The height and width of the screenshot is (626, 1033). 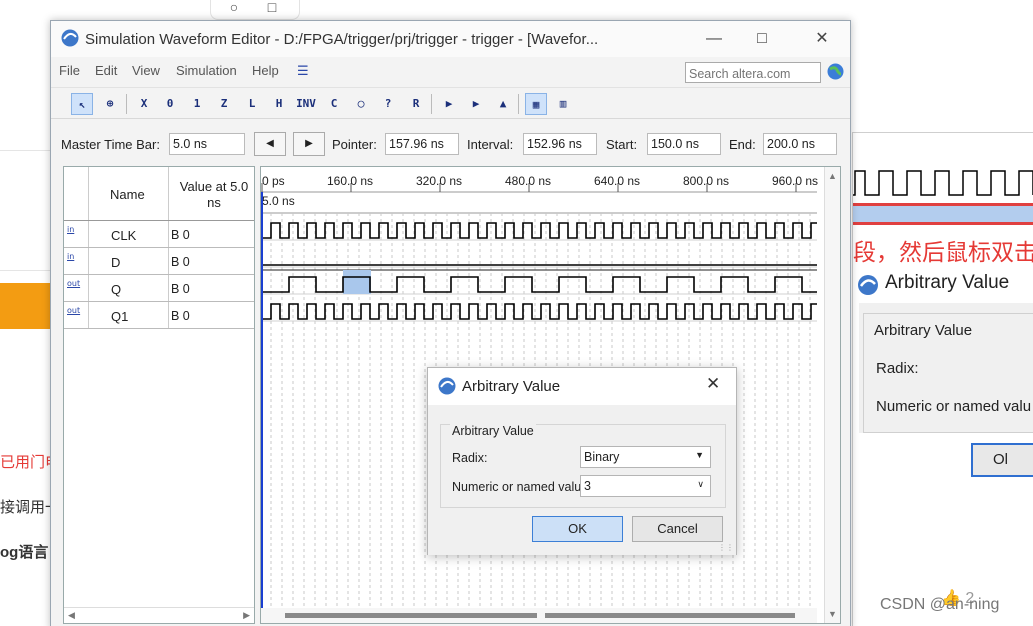 I want to click on cancel-button: Cancel, so click(x=677, y=529).